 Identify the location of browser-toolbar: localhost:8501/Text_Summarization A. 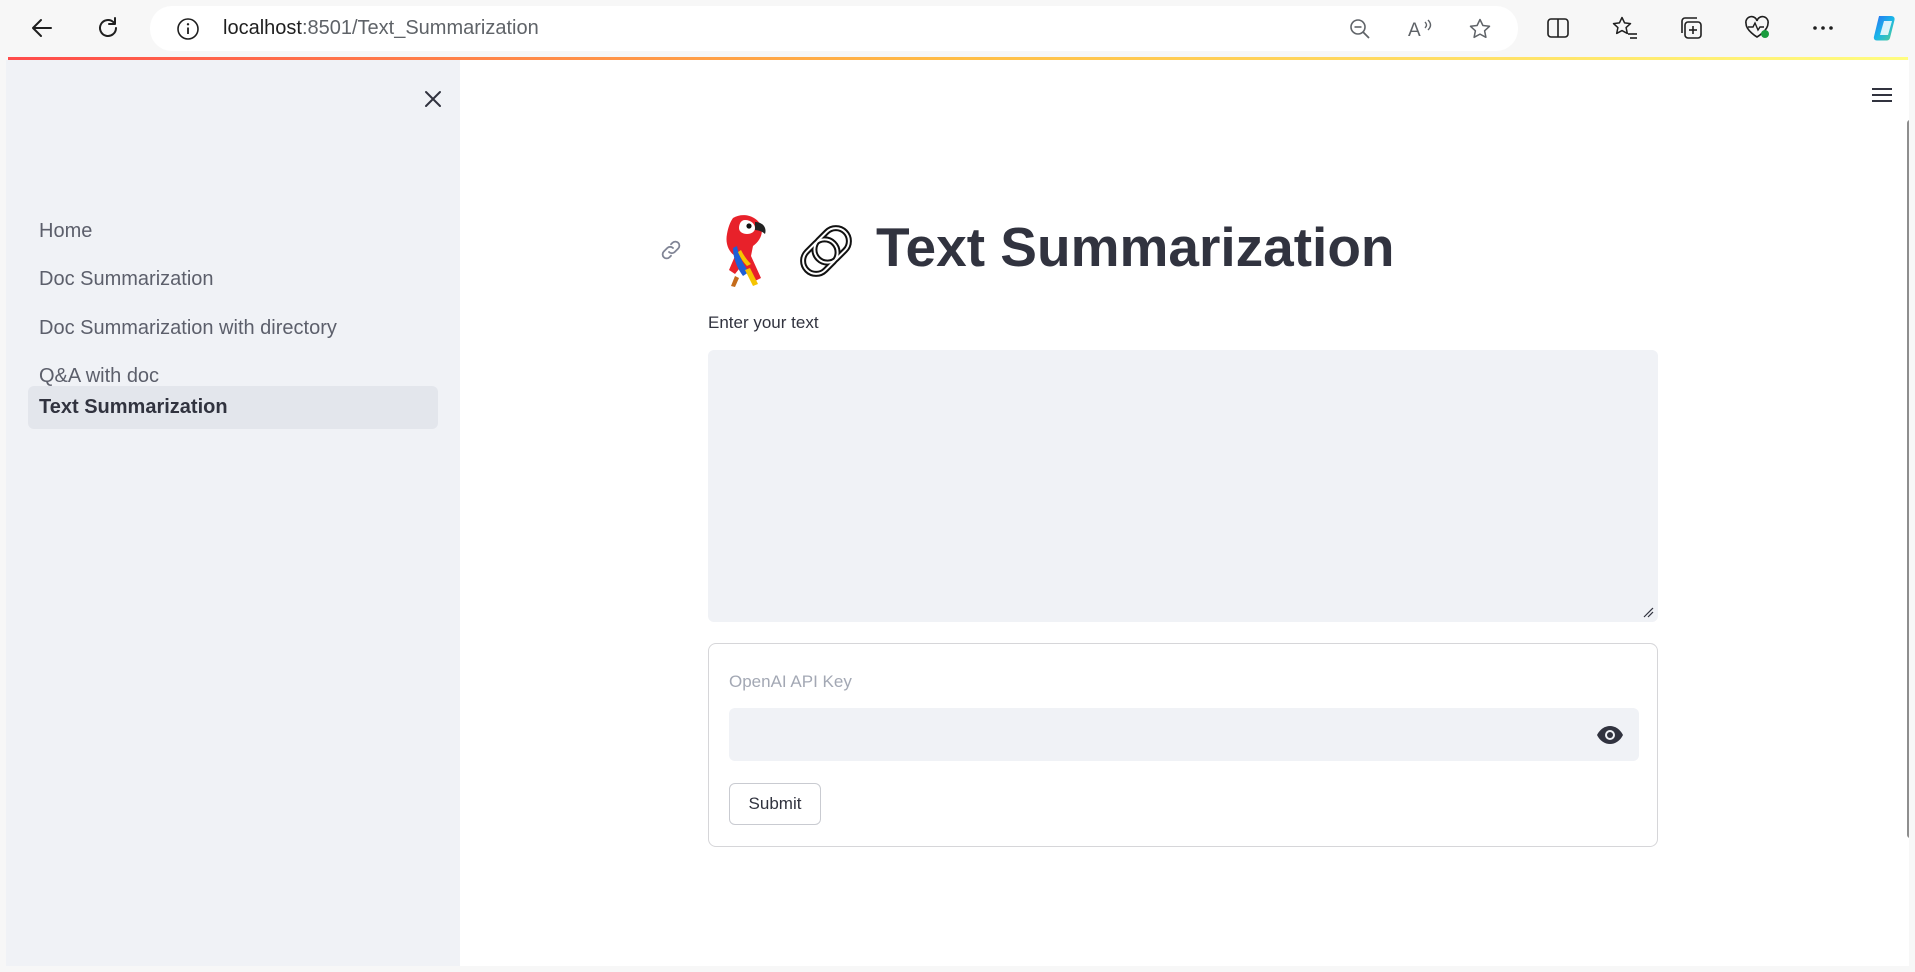
(957, 28).